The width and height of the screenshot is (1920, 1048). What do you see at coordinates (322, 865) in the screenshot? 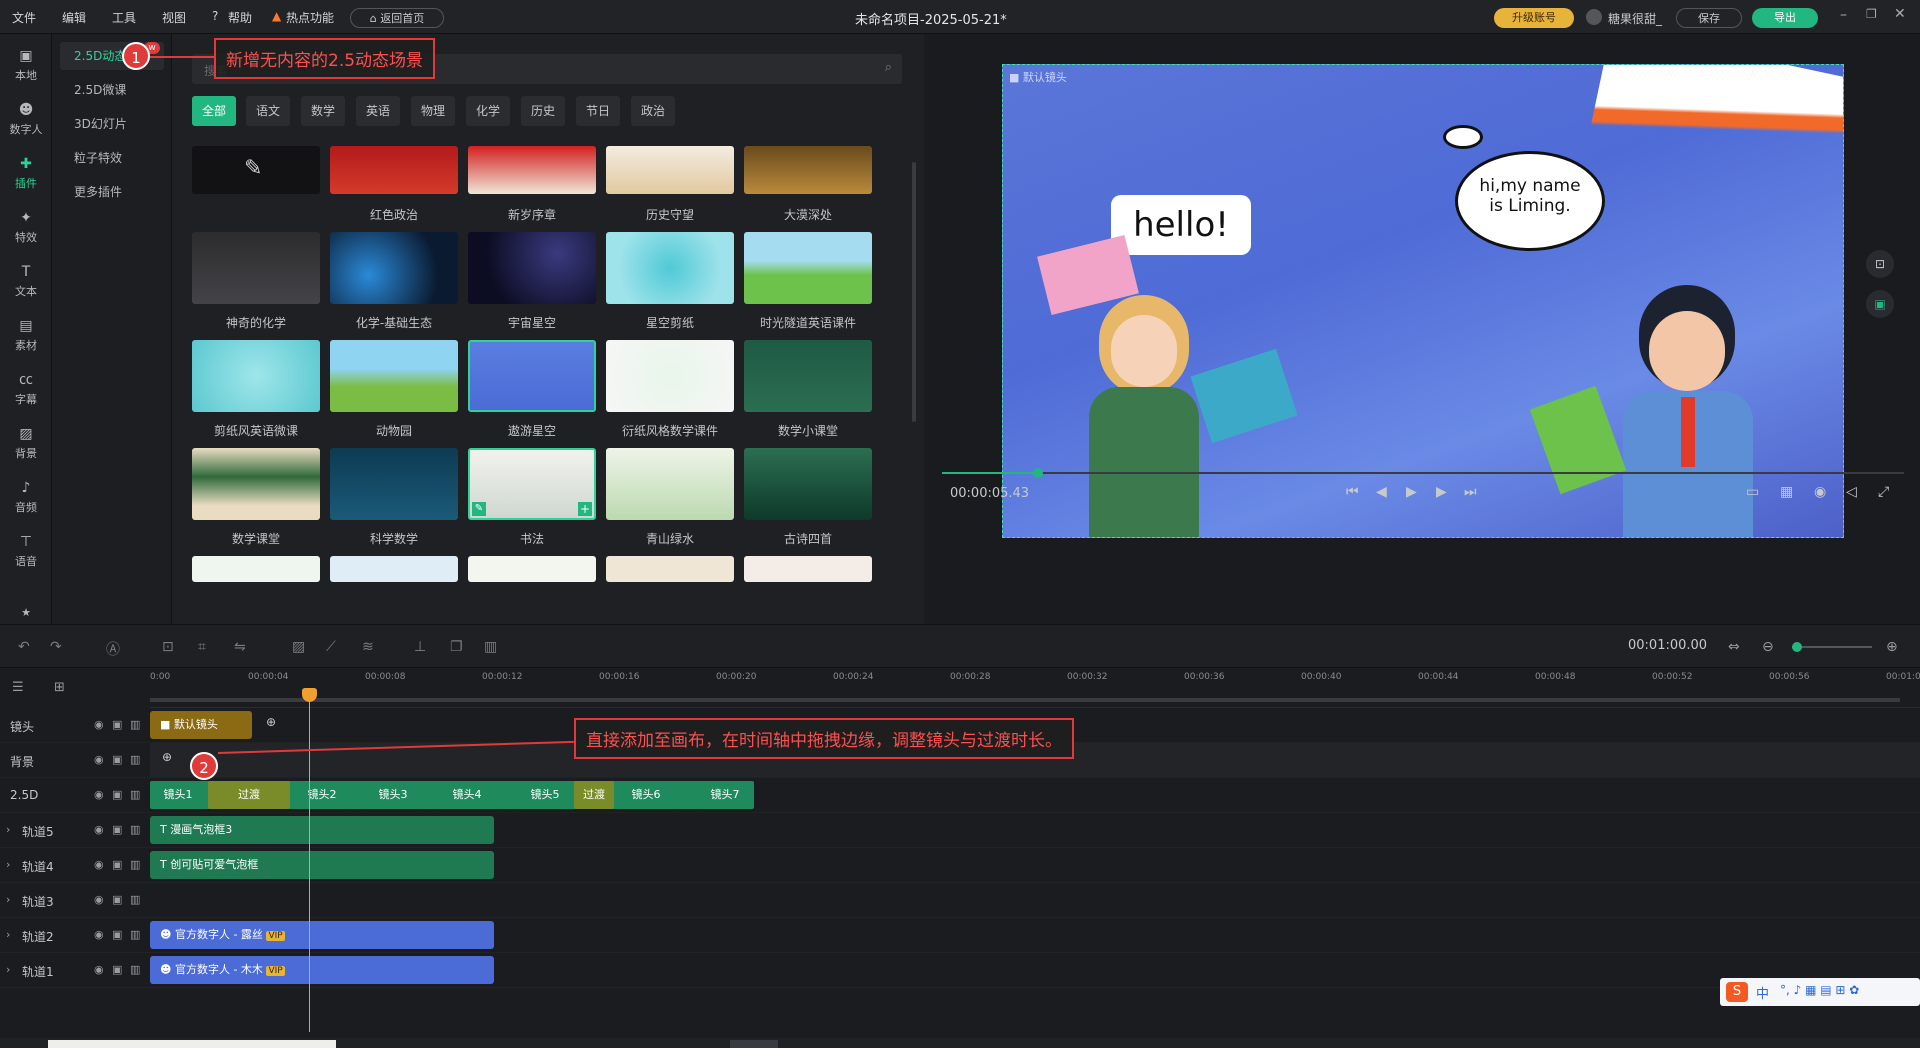
I see `bandage-bubble-clip: T 创可贴可爱气泡框` at bounding box center [322, 865].